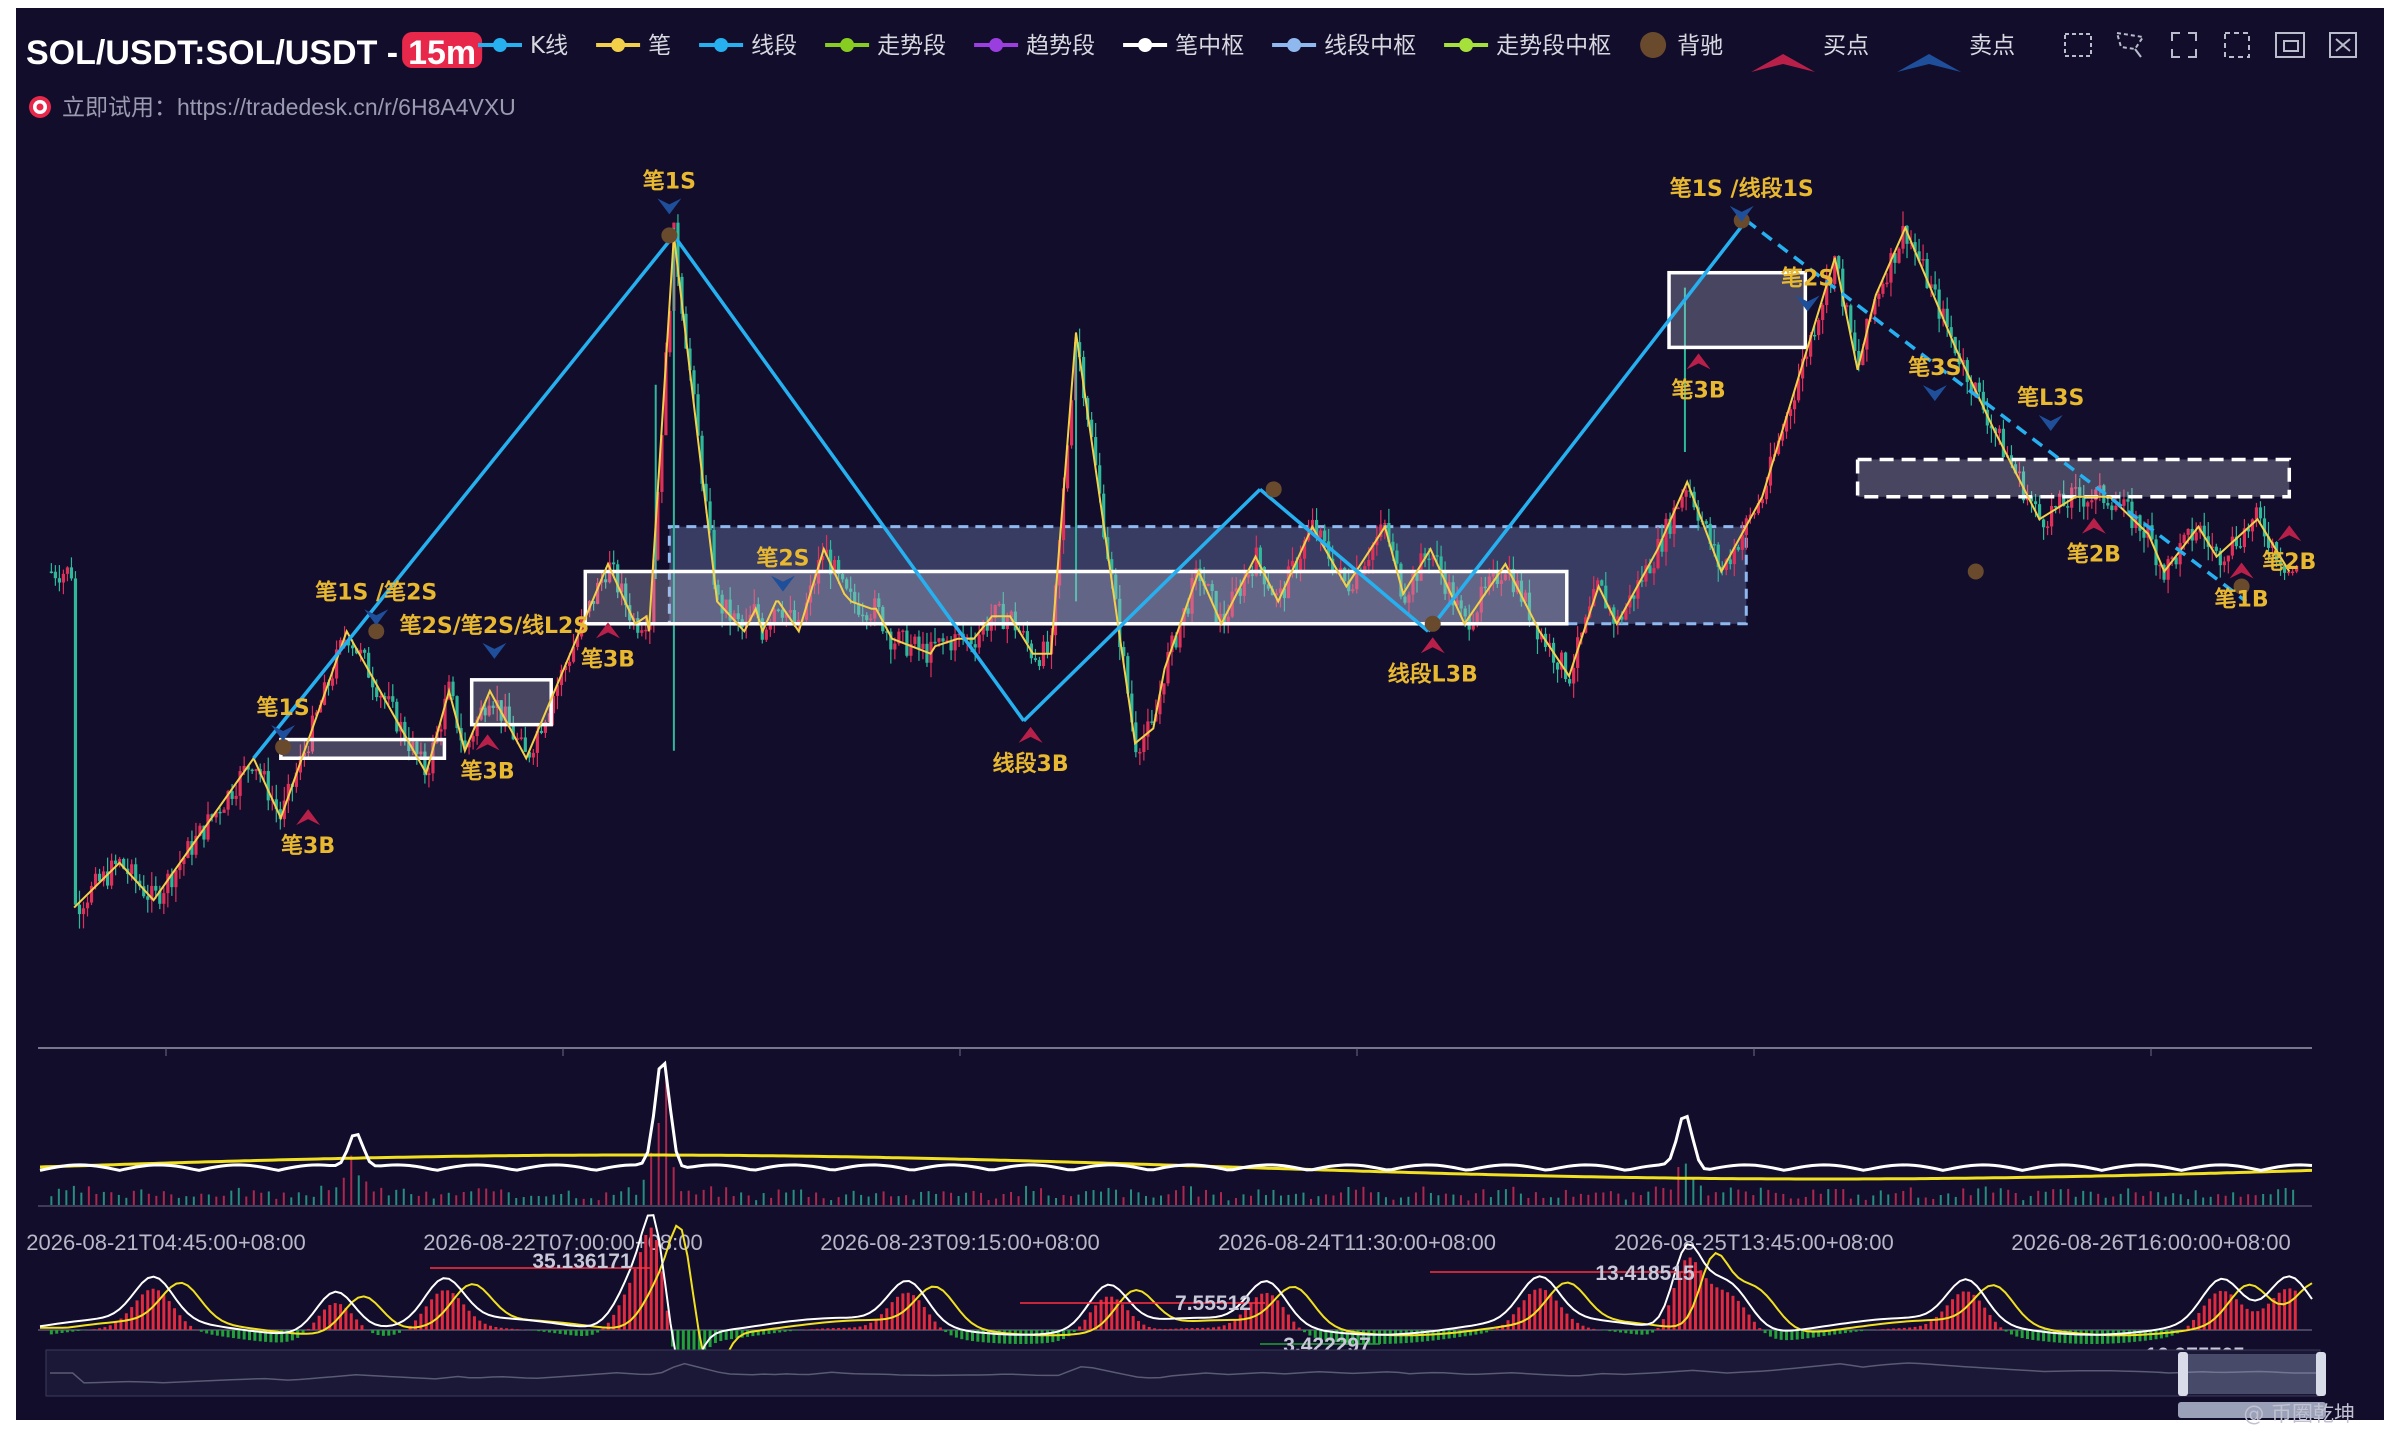  What do you see at coordinates (40, 107) in the screenshot?
I see `target-icon` at bounding box center [40, 107].